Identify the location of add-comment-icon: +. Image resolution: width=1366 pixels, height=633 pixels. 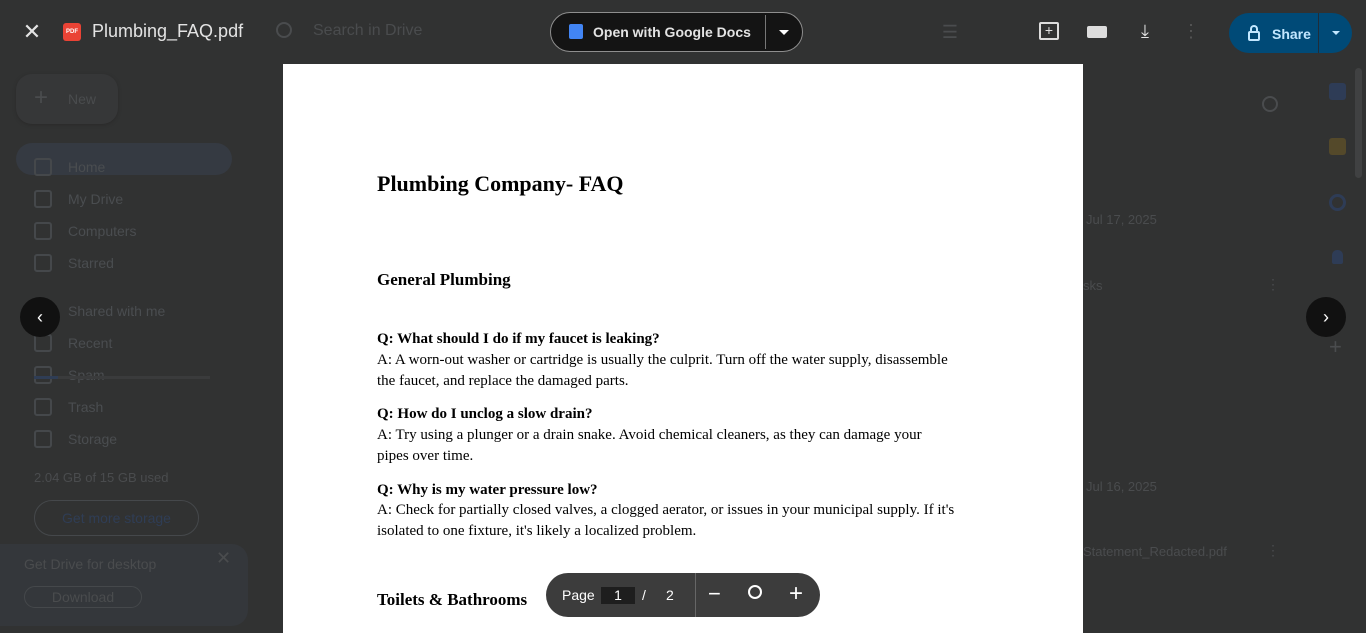
(1049, 31).